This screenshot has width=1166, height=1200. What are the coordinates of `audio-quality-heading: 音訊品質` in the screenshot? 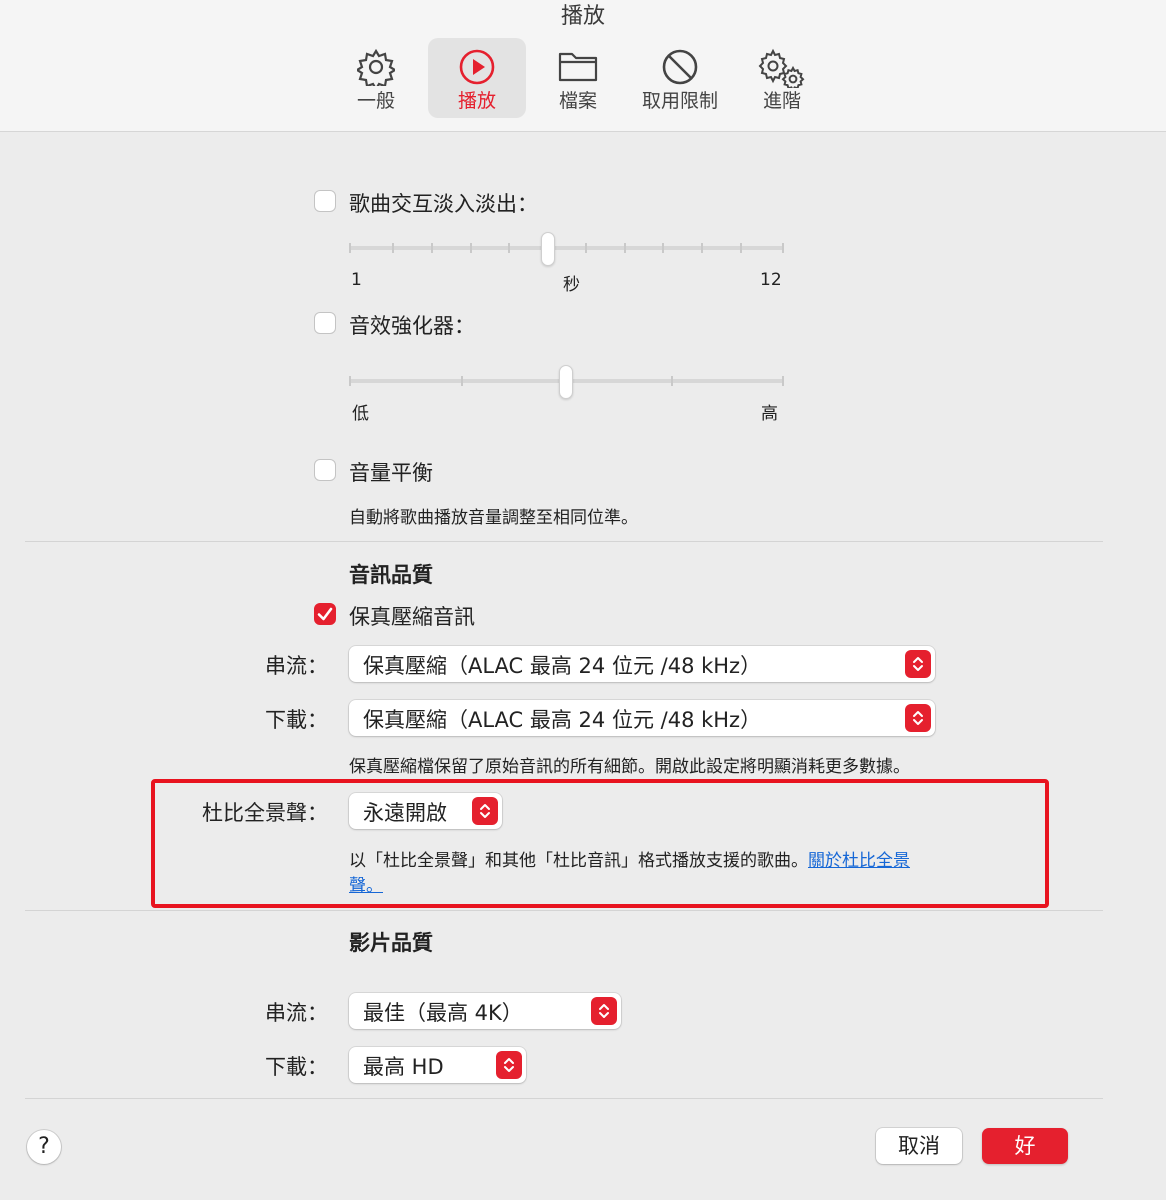 It's located at (391, 575).